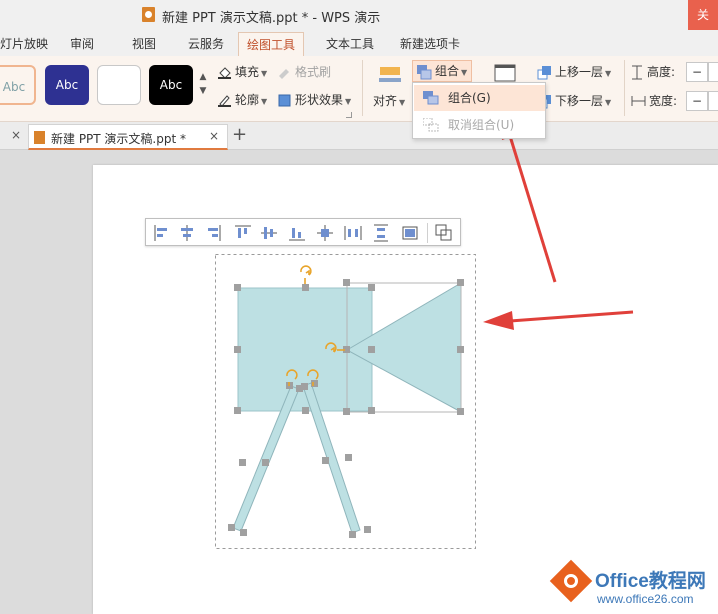 This screenshot has width=718, height=614. I want to click on ungroup-icon, so click(431, 125).